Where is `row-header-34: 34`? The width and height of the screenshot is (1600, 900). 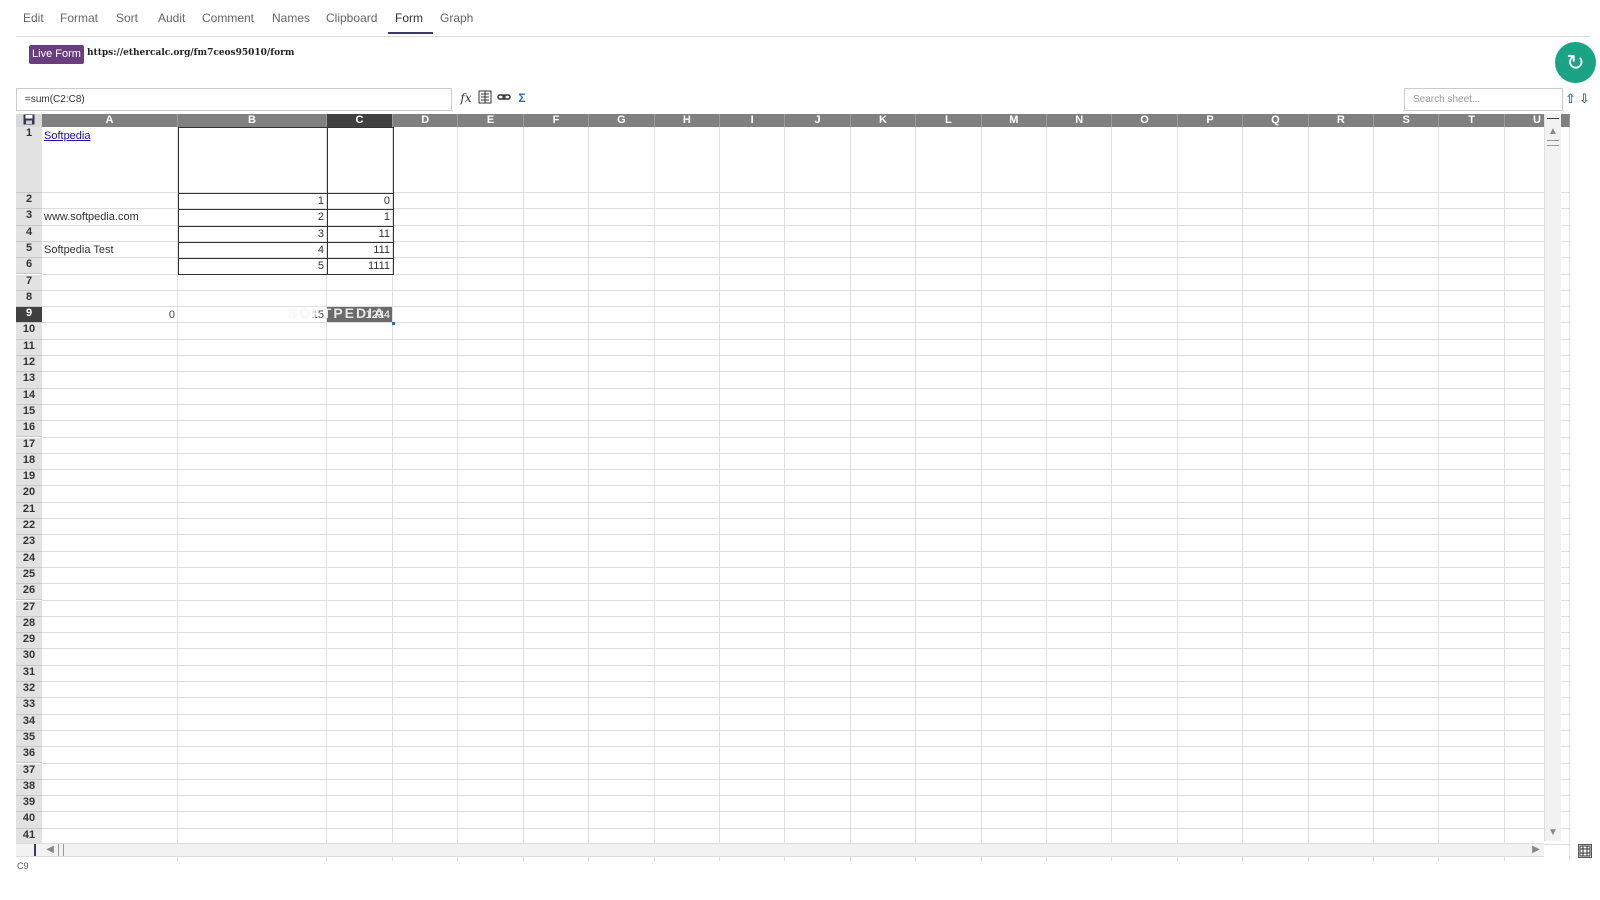 row-header-34: 34 is located at coordinates (29, 722).